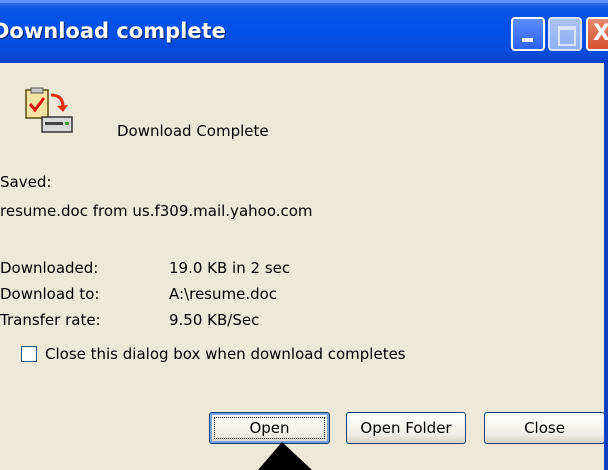 Image resolution: width=608 pixels, height=470 pixels. Describe the element at coordinates (606, 266) in the screenshot. I see `window-right-border` at that location.